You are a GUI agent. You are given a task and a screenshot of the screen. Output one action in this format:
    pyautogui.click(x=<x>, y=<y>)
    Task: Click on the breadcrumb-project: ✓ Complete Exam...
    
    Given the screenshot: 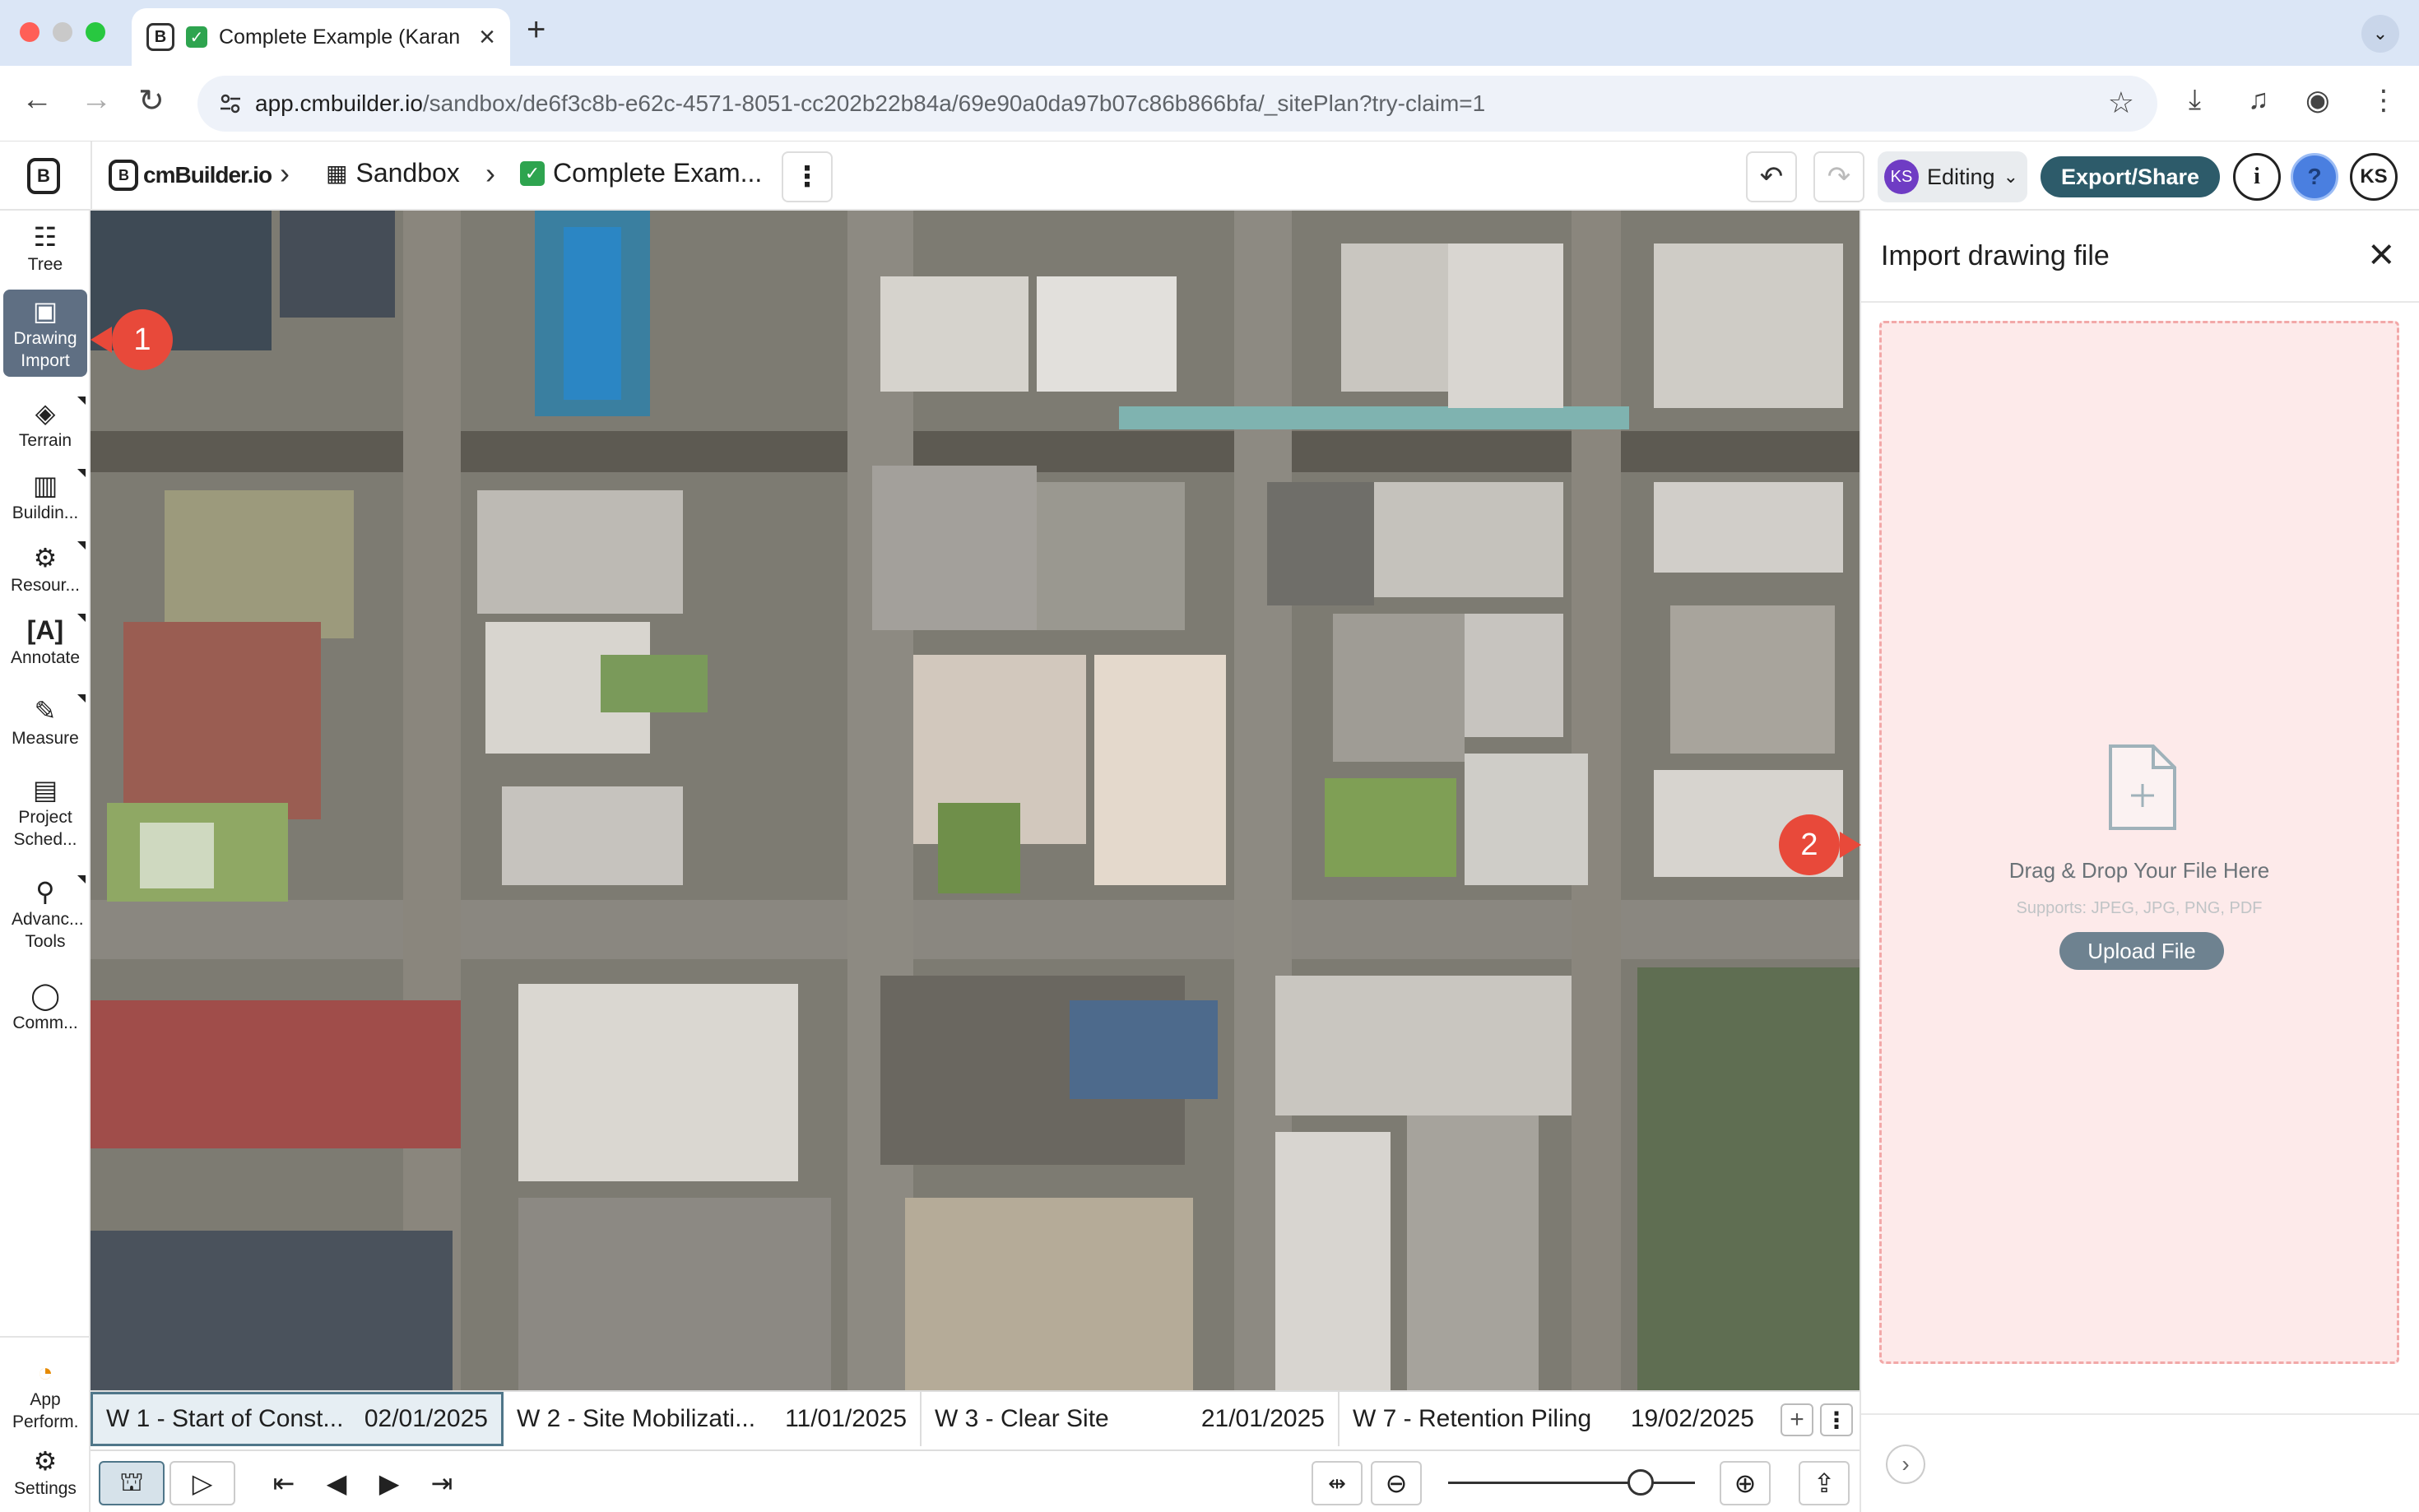 What is the action you would take?
    pyautogui.click(x=641, y=173)
    